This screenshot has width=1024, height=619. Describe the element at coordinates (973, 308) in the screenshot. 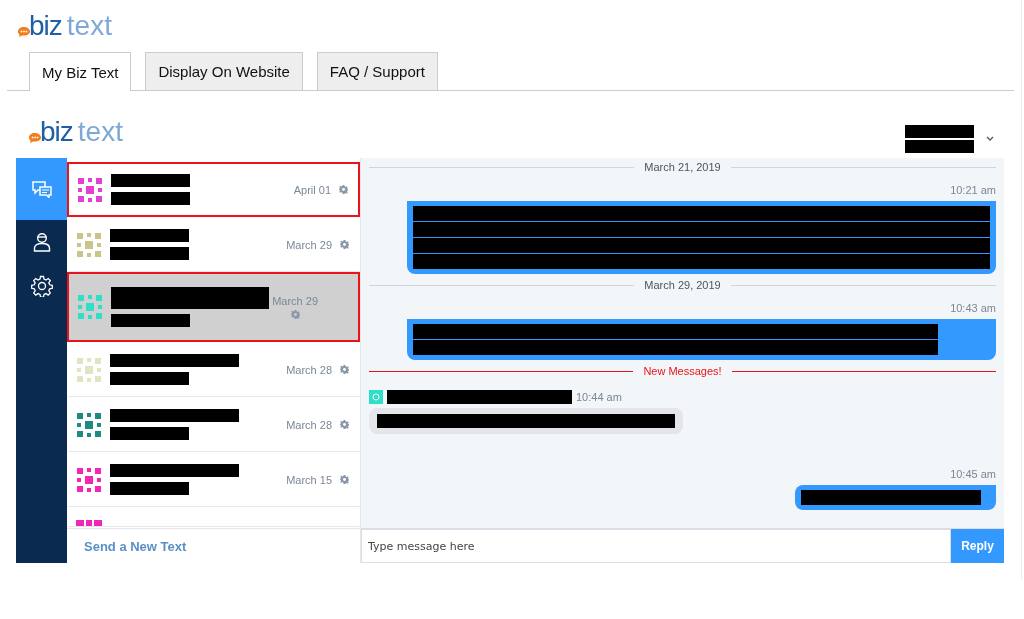

I see `message-time: 10:43 am` at that location.